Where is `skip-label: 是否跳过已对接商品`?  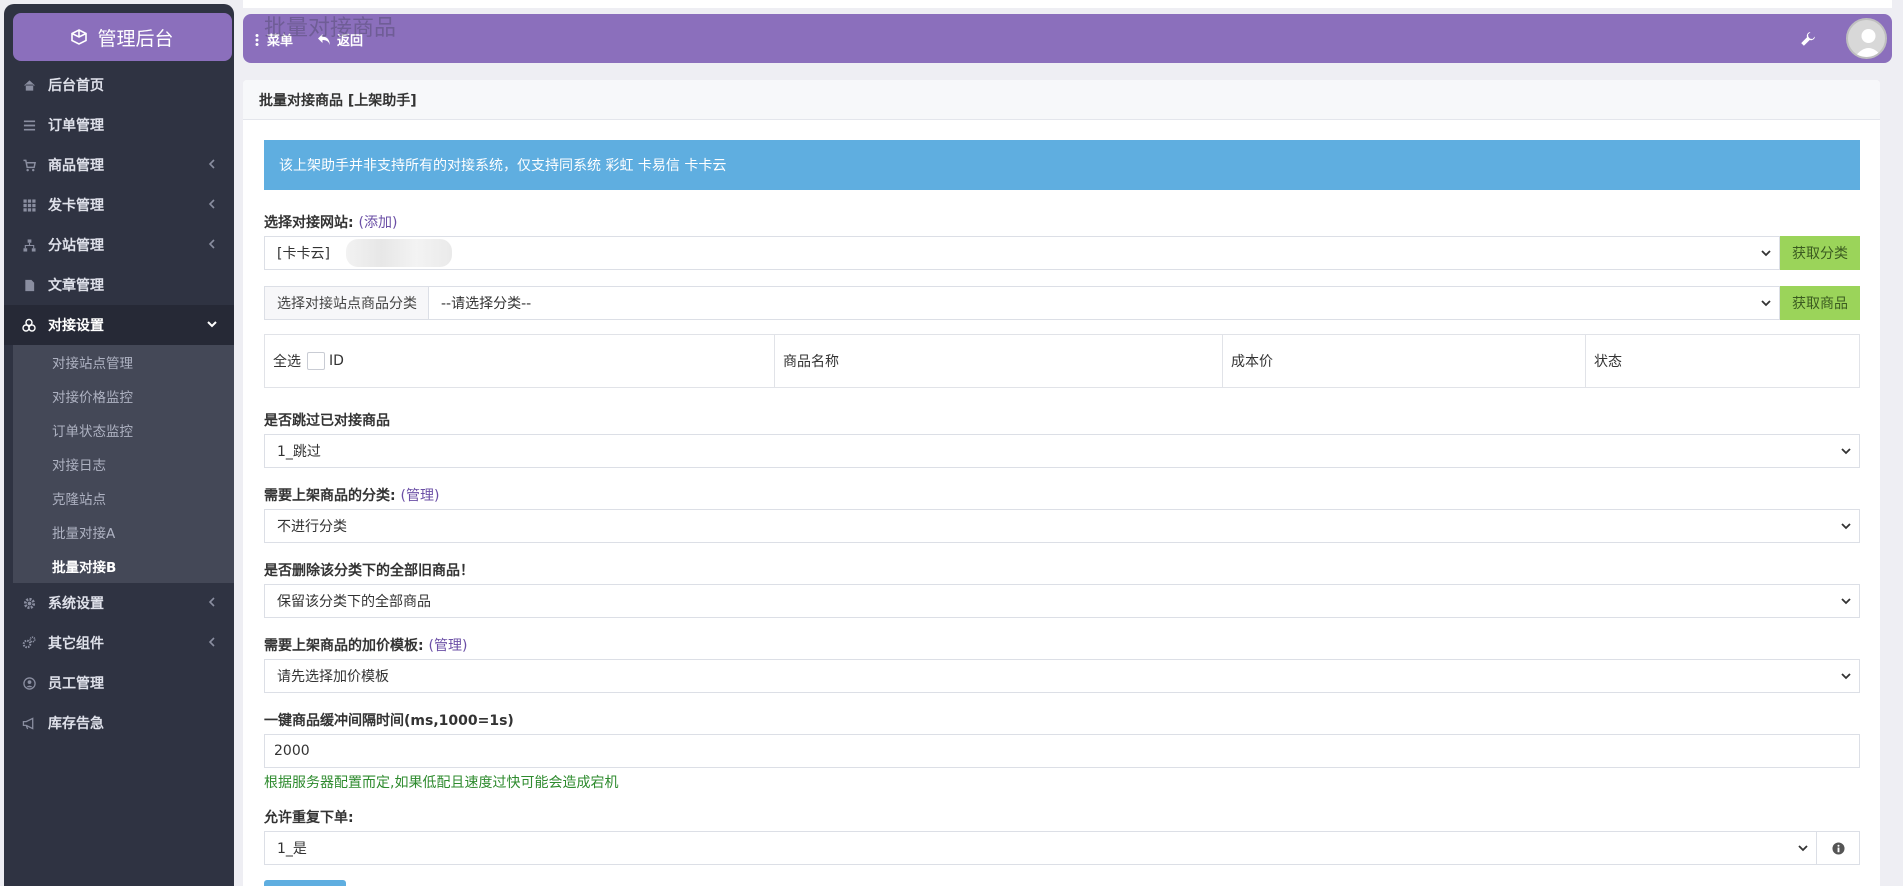 skip-label: 是否跳过已对接商品 is located at coordinates (327, 421).